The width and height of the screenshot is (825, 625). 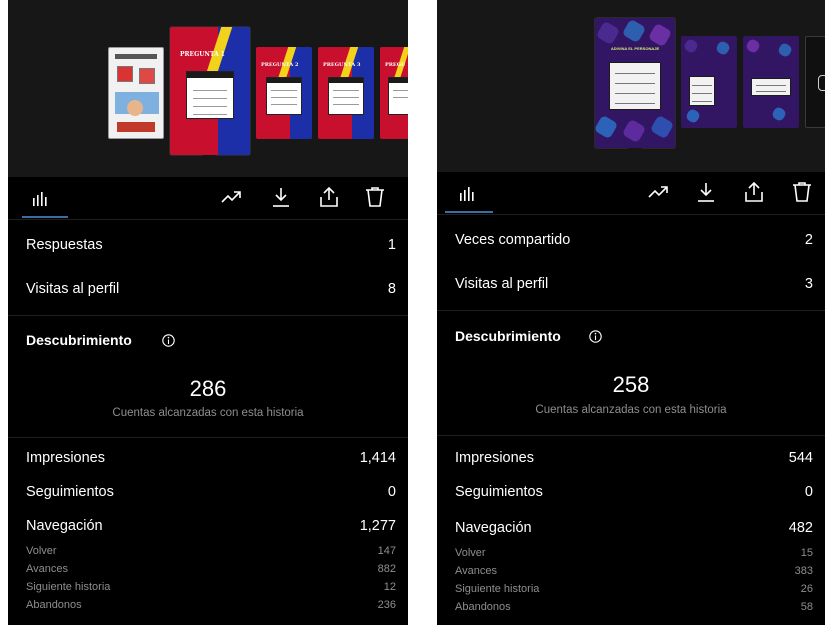 I want to click on stat-value: 1,414, so click(x=377, y=458).